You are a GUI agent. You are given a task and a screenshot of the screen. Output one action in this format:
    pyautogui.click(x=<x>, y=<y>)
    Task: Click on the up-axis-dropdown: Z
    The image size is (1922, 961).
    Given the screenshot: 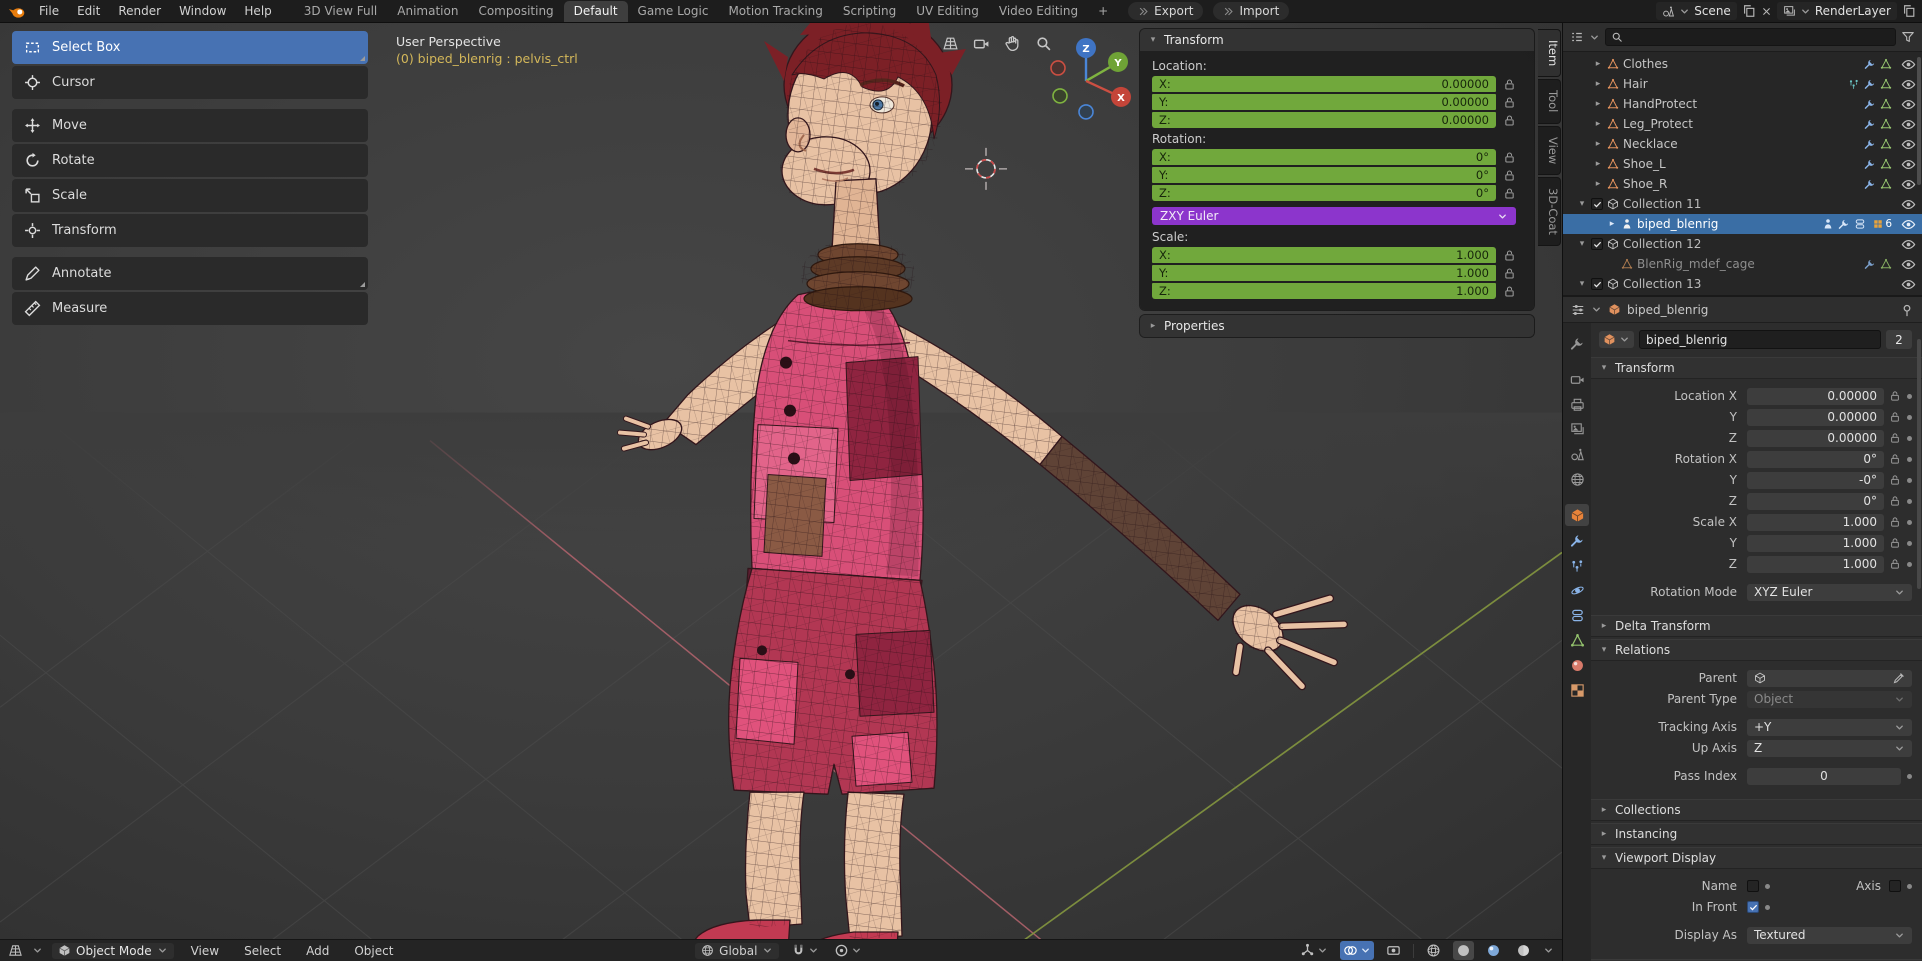 What is the action you would take?
    pyautogui.click(x=1829, y=748)
    